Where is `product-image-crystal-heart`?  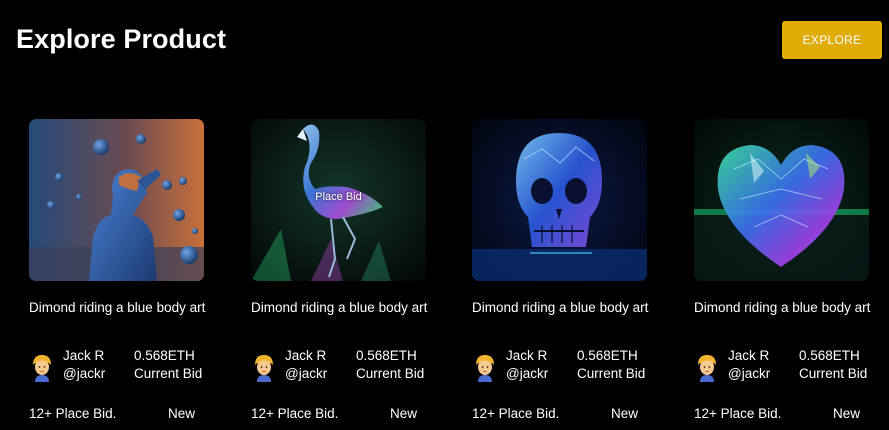 product-image-crystal-heart is located at coordinates (781, 200).